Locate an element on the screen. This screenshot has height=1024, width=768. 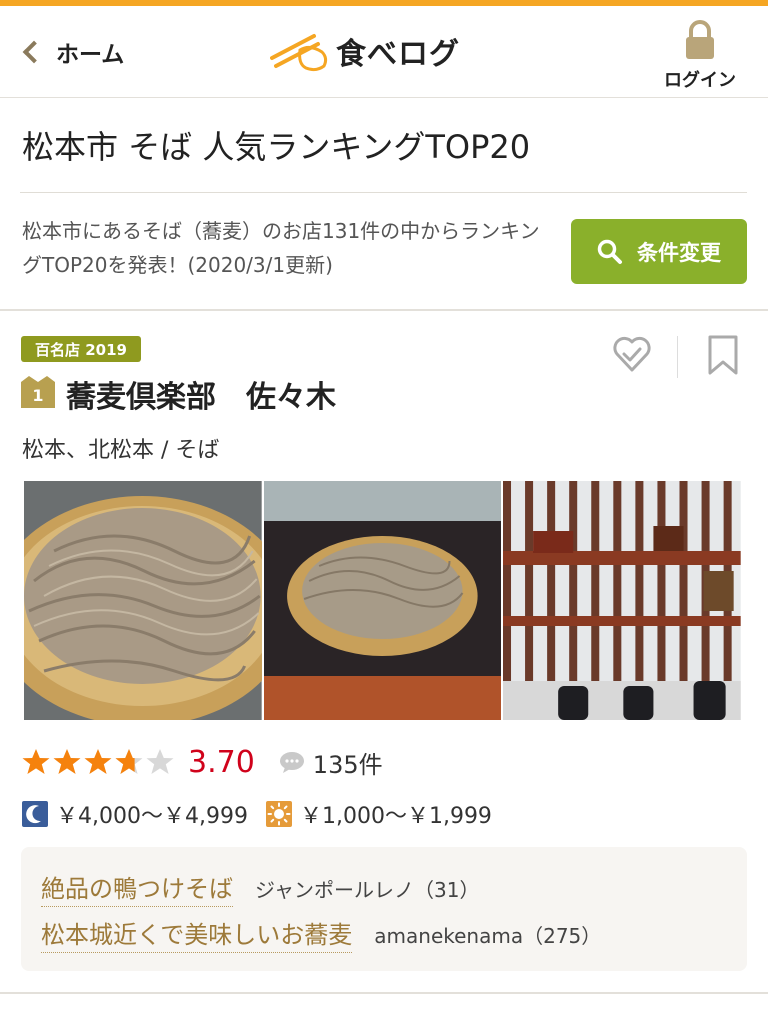
change-conditions-label: 条件変更 is located at coordinates (679, 252).